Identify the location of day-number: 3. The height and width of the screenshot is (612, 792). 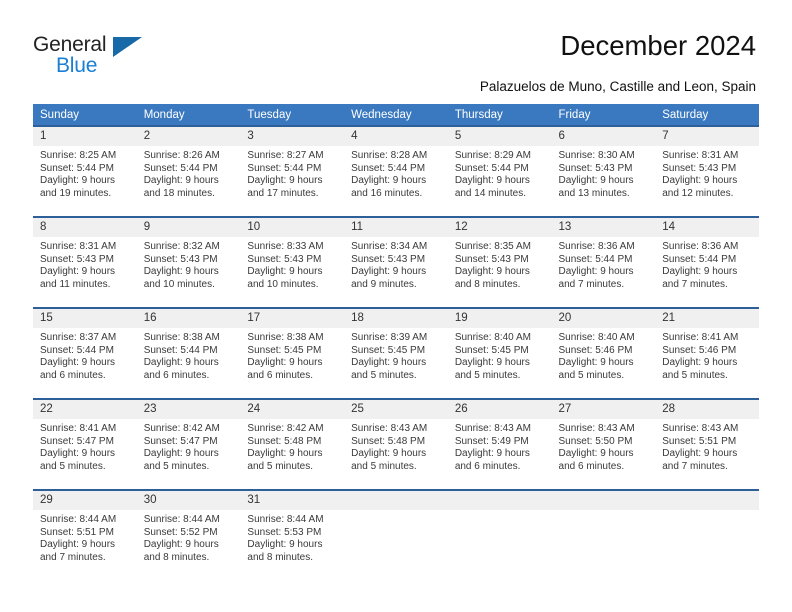
(292, 136).